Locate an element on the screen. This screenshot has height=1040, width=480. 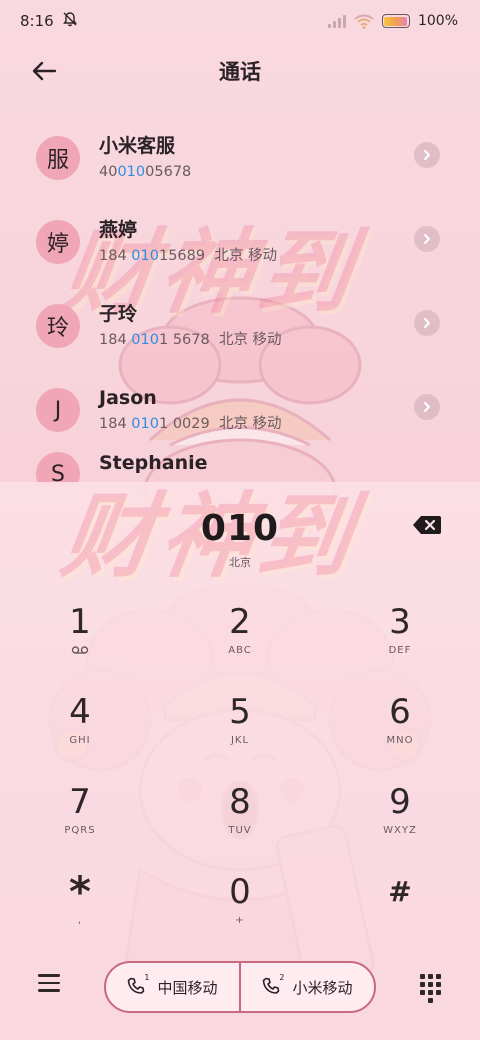
backspace-icon is located at coordinates (427, 525).